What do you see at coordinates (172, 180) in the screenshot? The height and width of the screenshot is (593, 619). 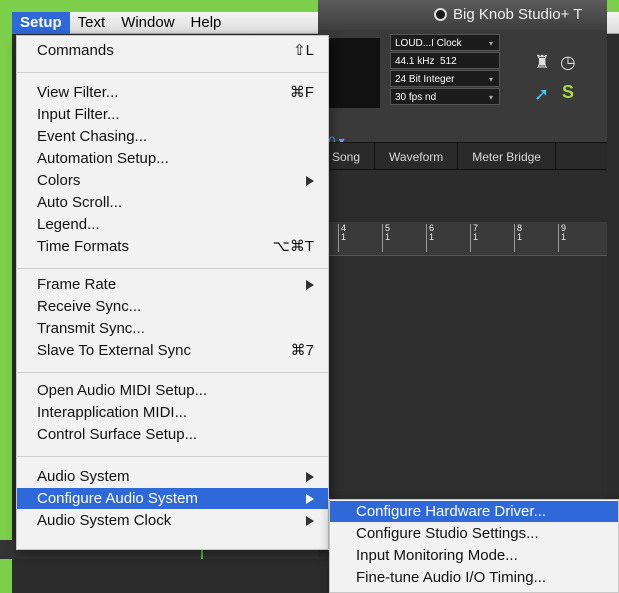 I see `menu-item-colors: Colors` at bounding box center [172, 180].